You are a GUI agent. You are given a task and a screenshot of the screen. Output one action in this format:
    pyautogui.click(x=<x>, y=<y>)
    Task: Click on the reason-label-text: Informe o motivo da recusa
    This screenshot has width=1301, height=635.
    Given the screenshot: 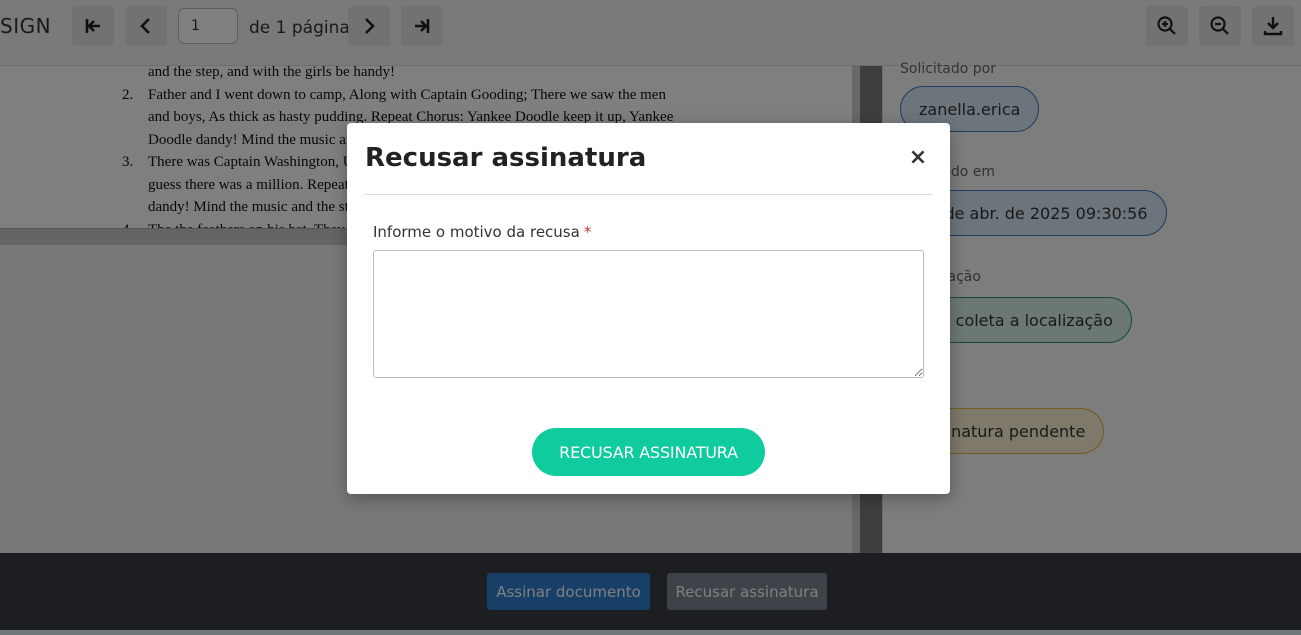 What is the action you would take?
    pyautogui.click(x=476, y=232)
    